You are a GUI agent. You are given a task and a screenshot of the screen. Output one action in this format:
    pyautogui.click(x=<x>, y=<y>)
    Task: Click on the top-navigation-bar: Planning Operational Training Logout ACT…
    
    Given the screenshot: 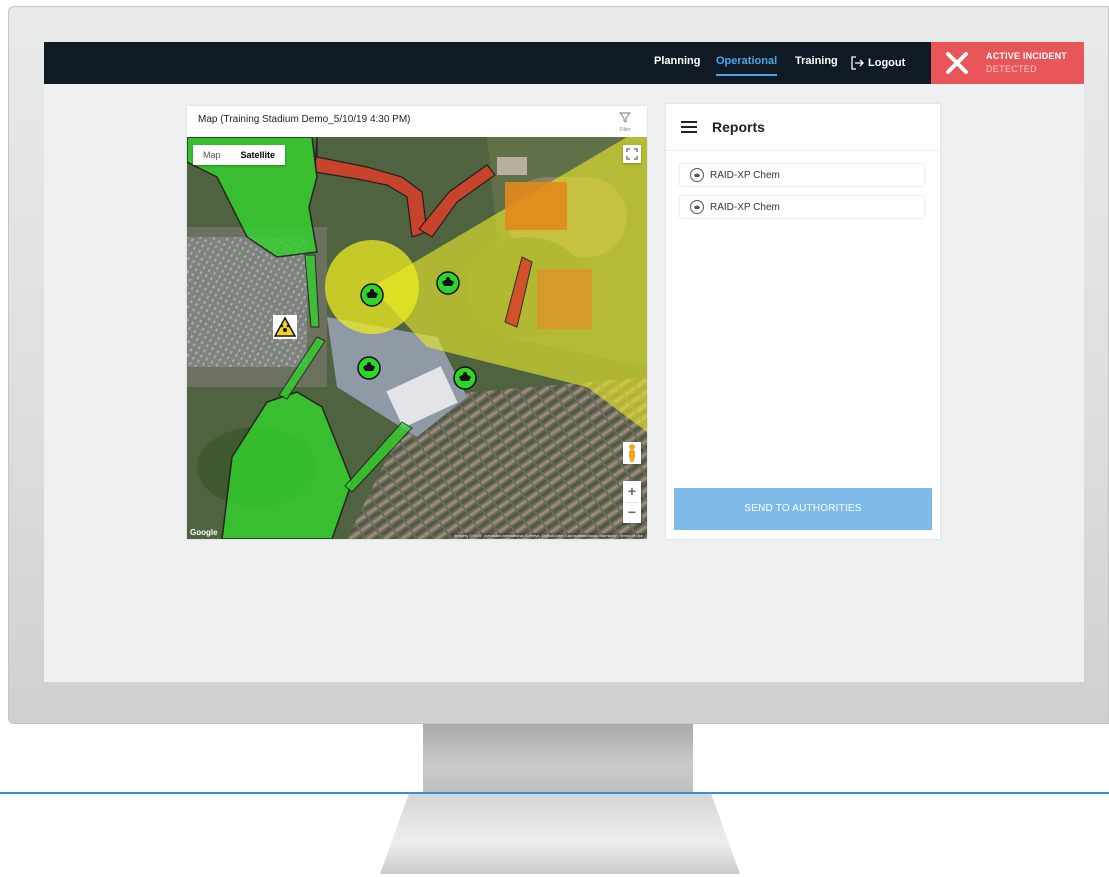 What is the action you would take?
    pyautogui.click(x=564, y=63)
    